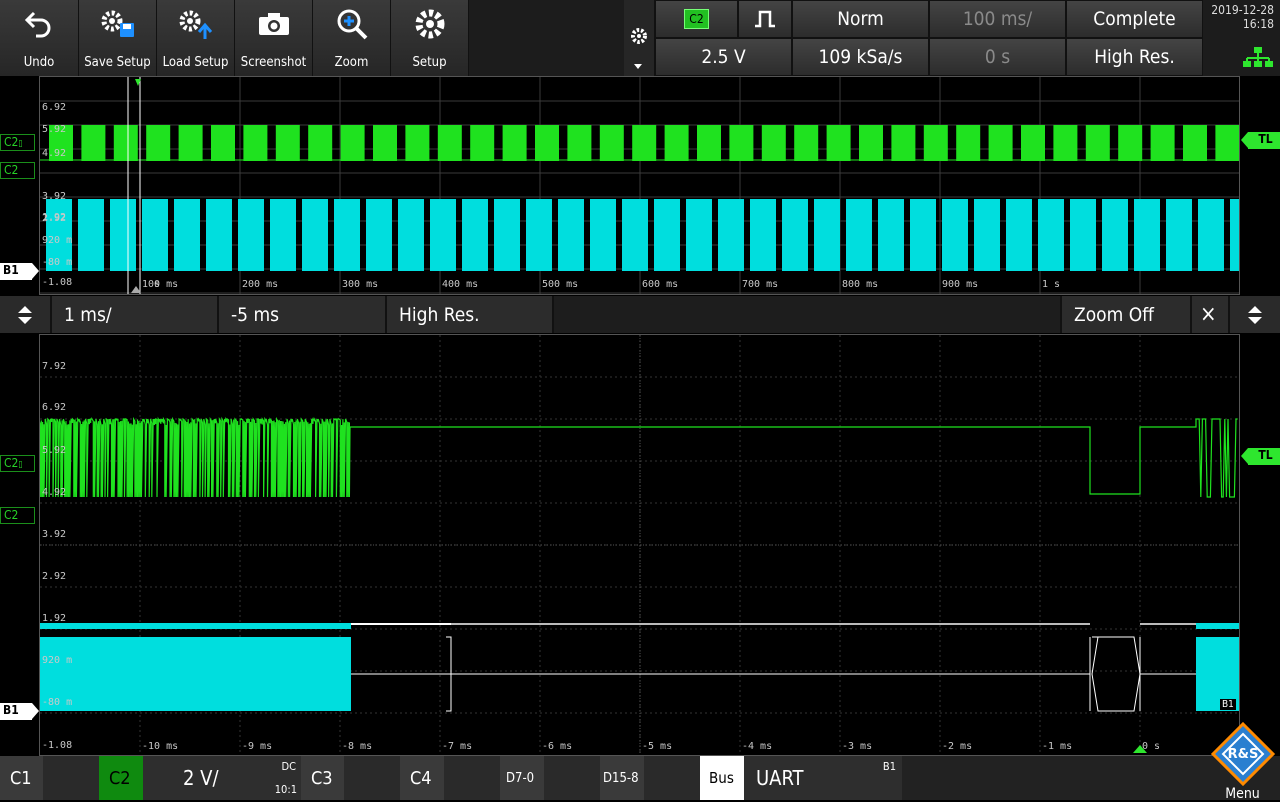  Describe the element at coordinates (430, 38) in the screenshot. I see `setup-button: Setup` at that location.